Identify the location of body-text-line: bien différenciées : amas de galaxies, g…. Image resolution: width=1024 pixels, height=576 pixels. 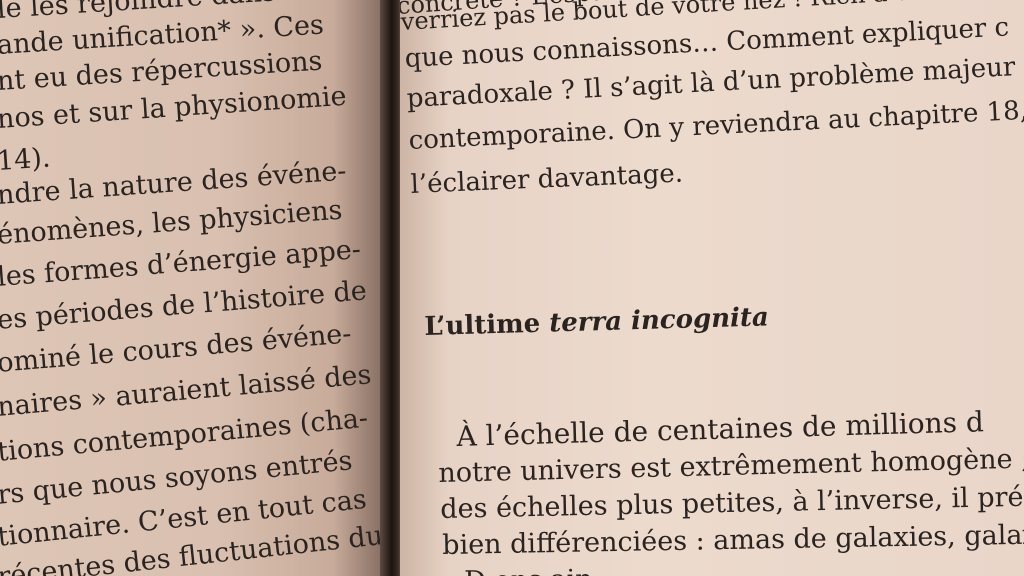
(733, 540).